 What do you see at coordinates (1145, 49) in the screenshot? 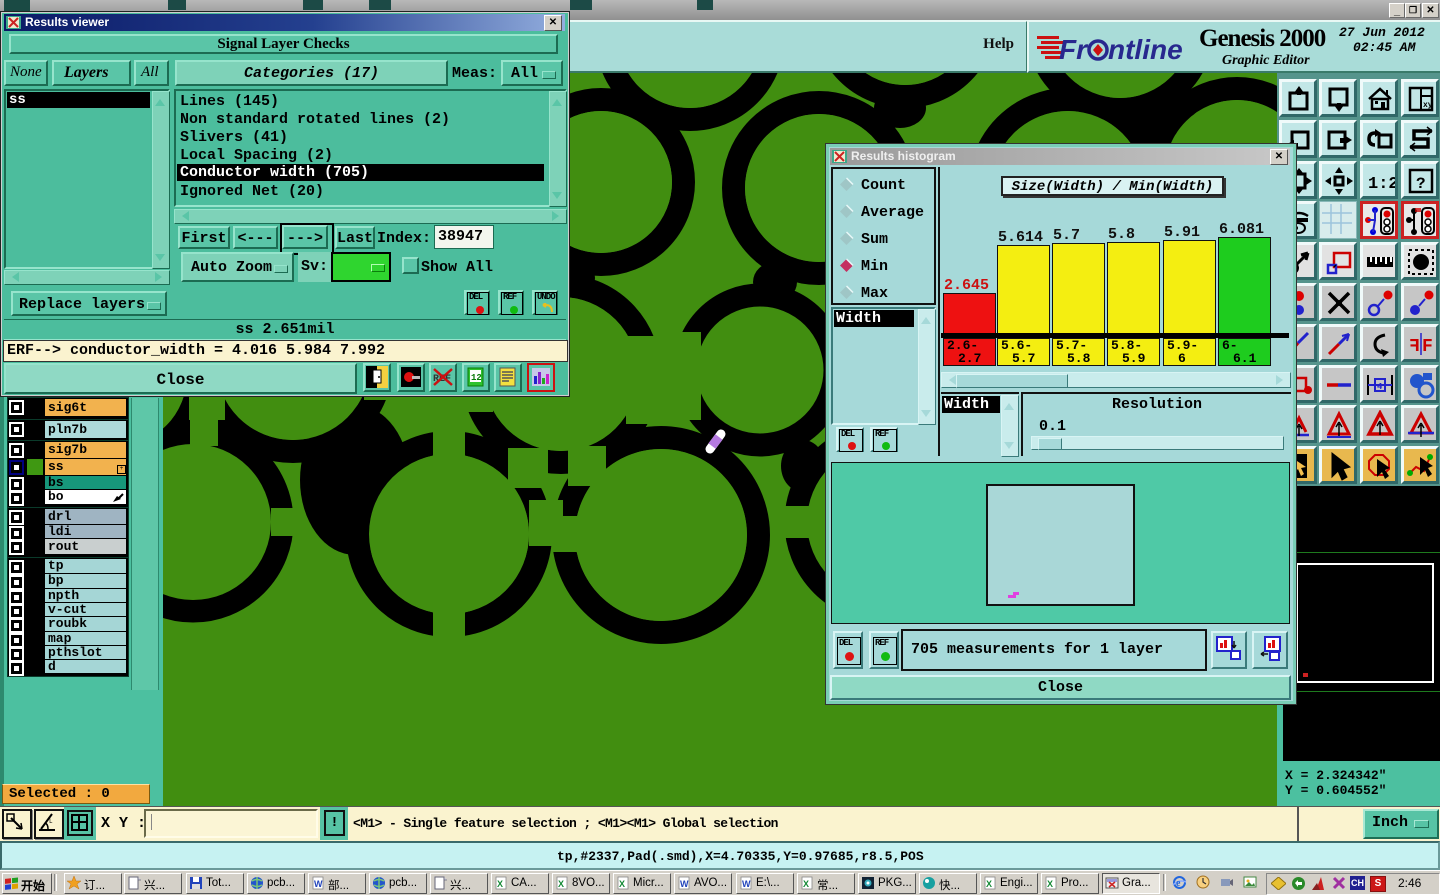
I see `svg-text: ntline` at bounding box center [1145, 49].